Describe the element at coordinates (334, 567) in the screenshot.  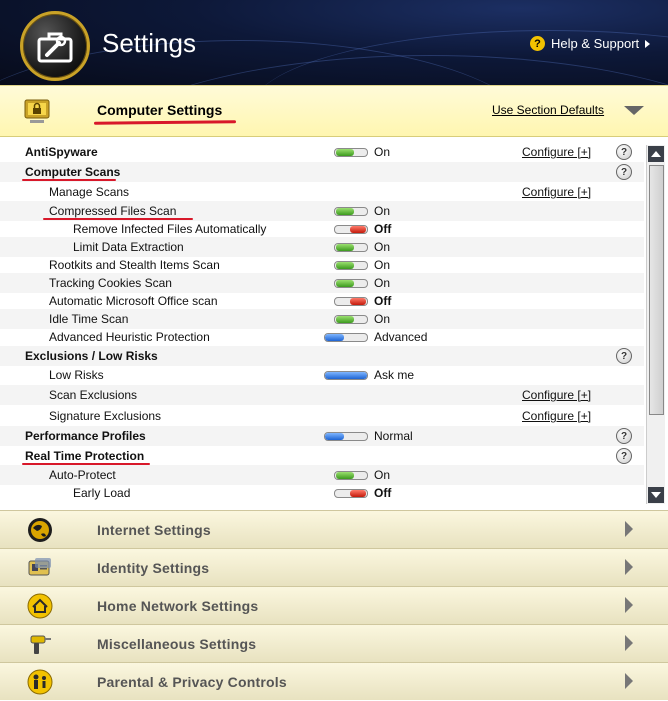
I see `category-identity-settings: Identity Settings` at that location.